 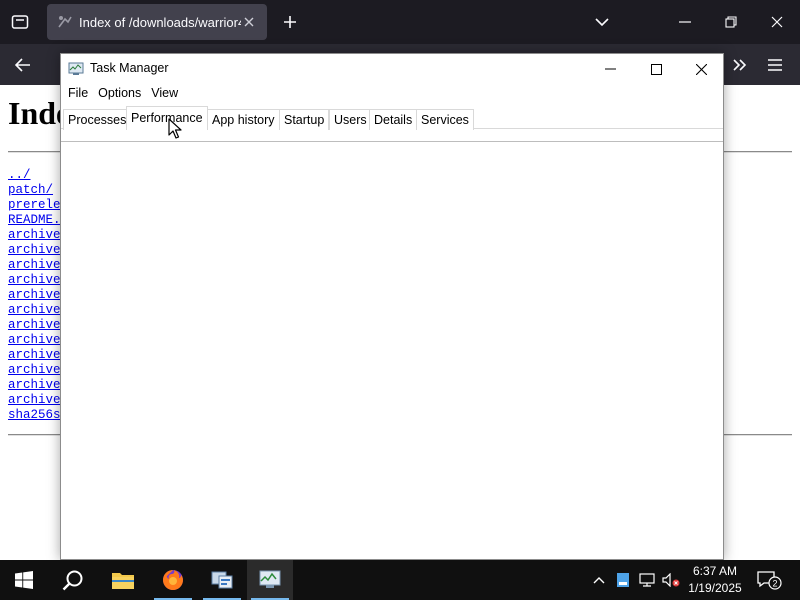 What do you see at coordinates (78, 94) in the screenshot?
I see `menu-file: File` at bounding box center [78, 94].